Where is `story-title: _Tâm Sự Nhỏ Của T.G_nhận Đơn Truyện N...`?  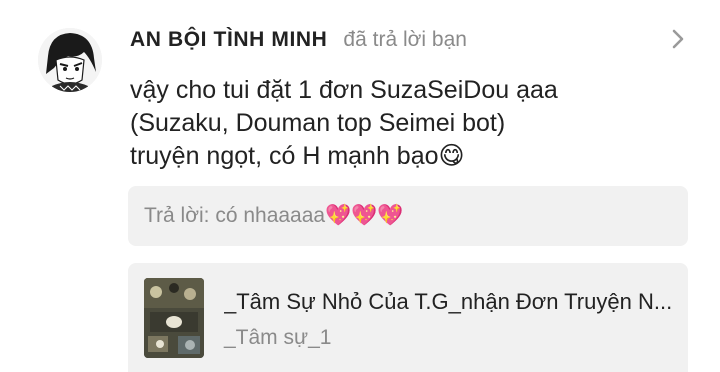 story-title: _Tâm Sự Nhỏ Của T.G_nhận Đơn Truyện N... is located at coordinates (448, 301).